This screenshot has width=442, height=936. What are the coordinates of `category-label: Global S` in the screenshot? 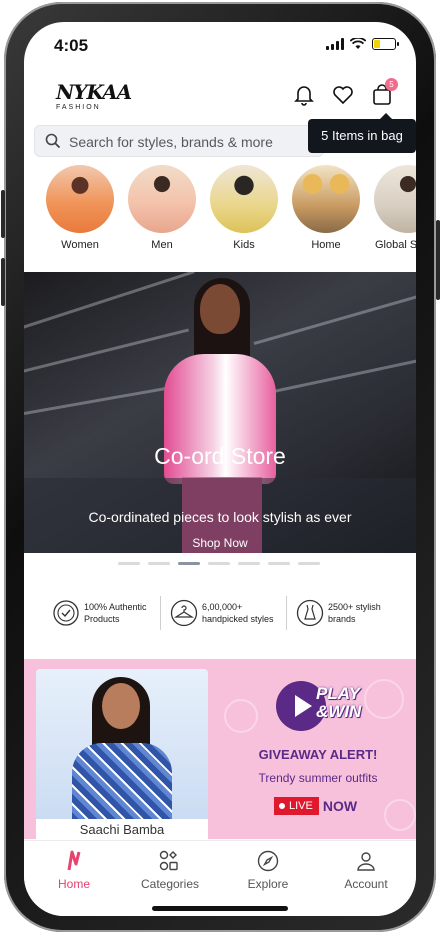 It's located at (395, 245).